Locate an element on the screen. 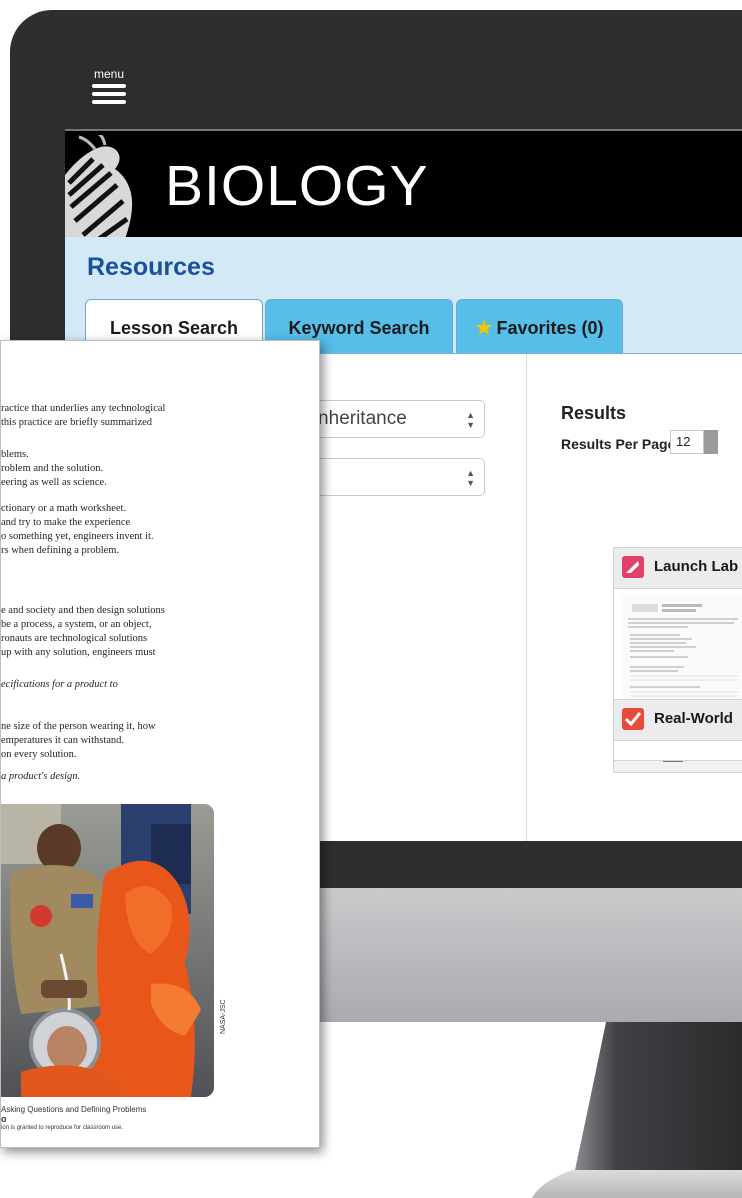  tab-favorites: ★ Favorites (0) is located at coordinates (539, 326).